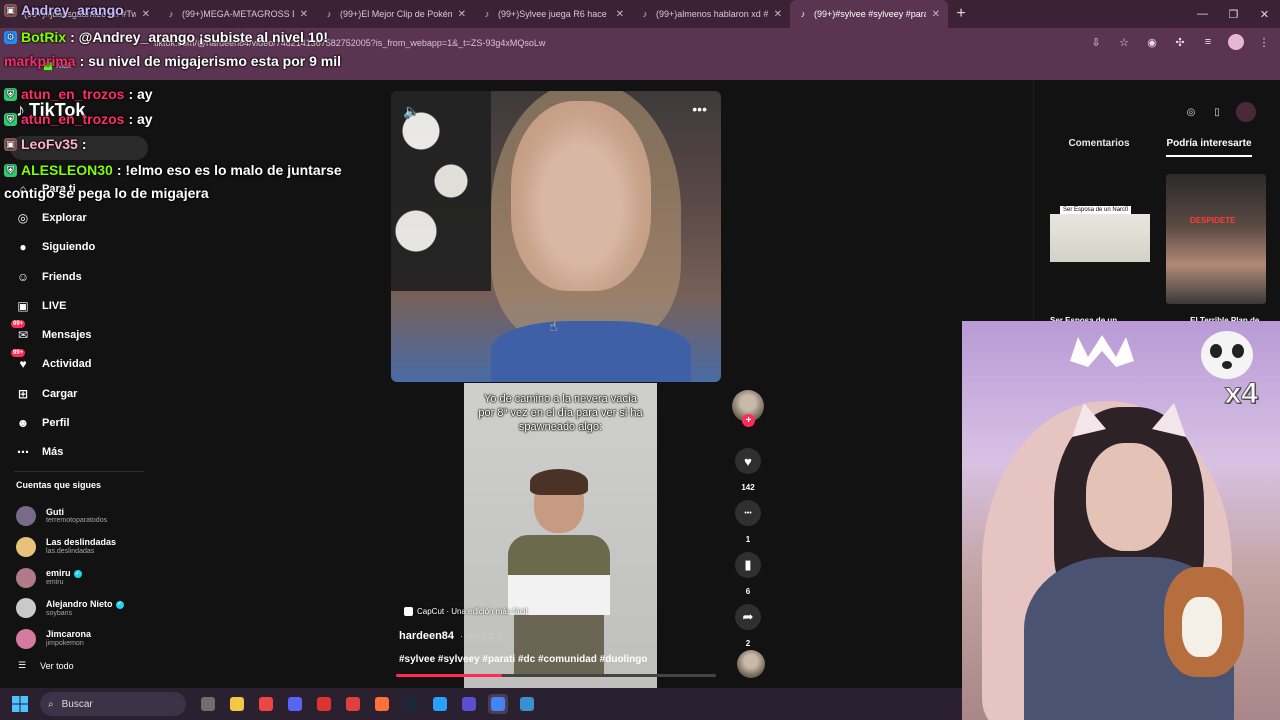 The width and height of the screenshot is (1280, 720). Describe the element at coordinates (295, 704) in the screenshot. I see `discord-icon` at that location.